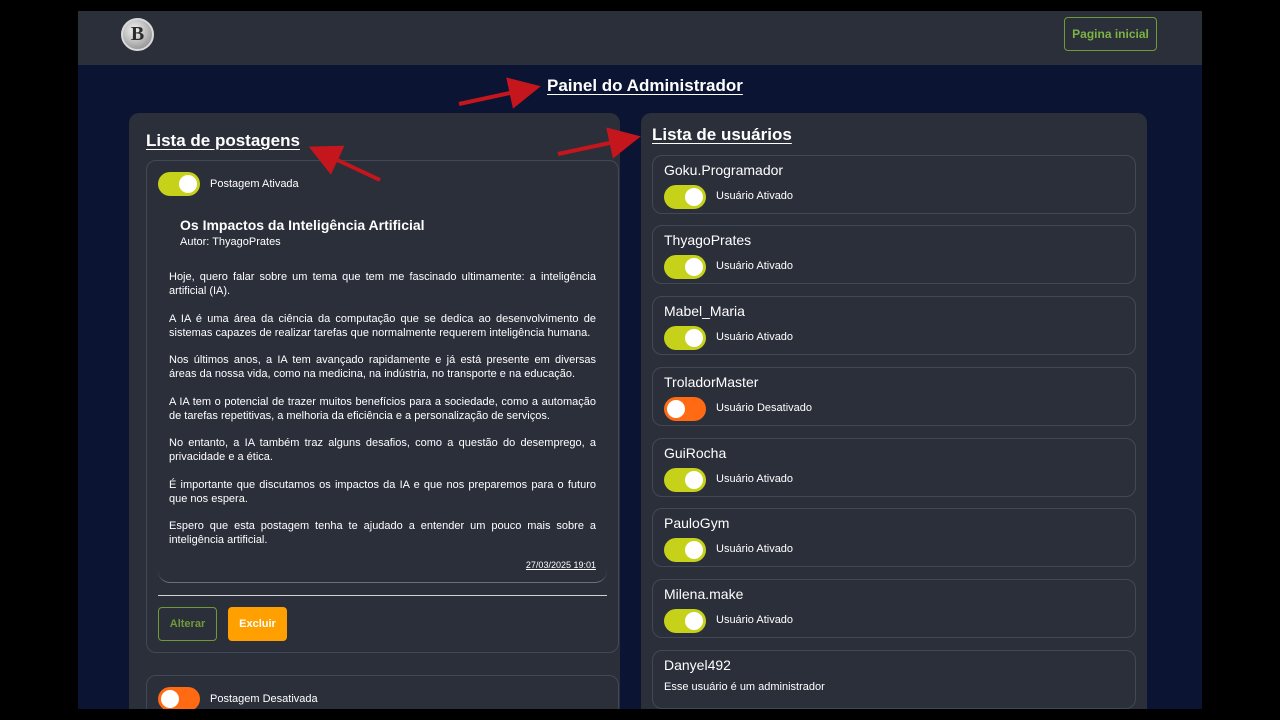  What do you see at coordinates (344, 163) in the screenshot?
I see `arrow-to-posts-title` at bounding box center [344, 163].